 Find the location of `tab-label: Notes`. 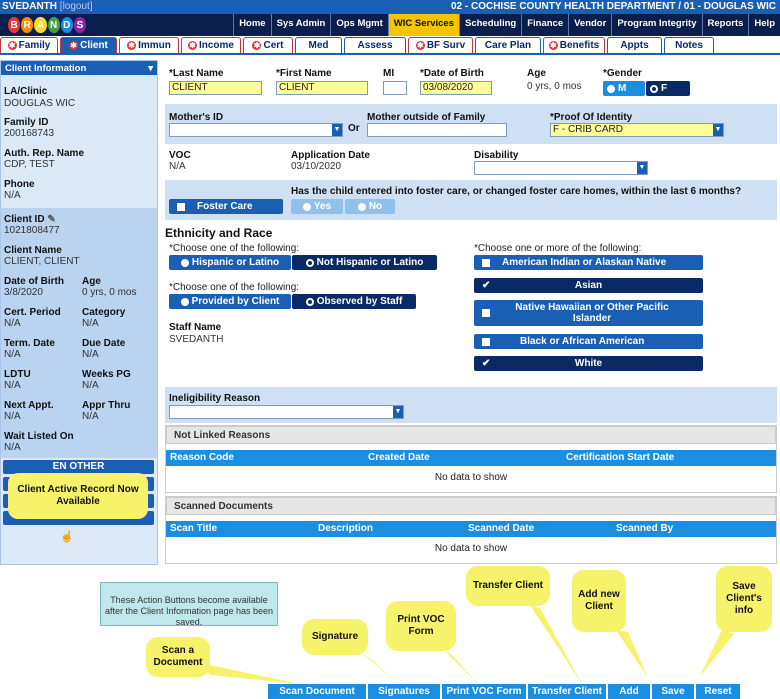

tab-label: Notes is located at coordinates (689, 45).